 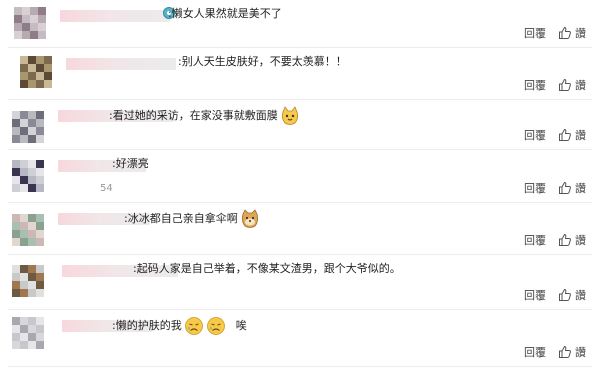 What do you see at coordinates (182, 218) in the screenshot?
I see `comment-body: 冰冰都自己亲自拿伞啊` at bounding box center [182, 218].